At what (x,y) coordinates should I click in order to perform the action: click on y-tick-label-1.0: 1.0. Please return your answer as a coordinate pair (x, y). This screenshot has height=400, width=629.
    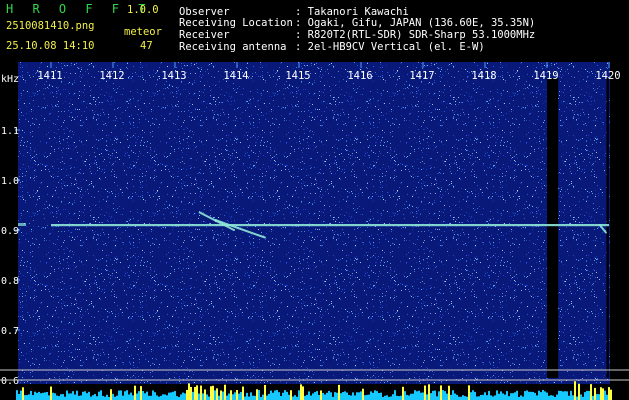
    Looking at the image, I should click on (10, 181).